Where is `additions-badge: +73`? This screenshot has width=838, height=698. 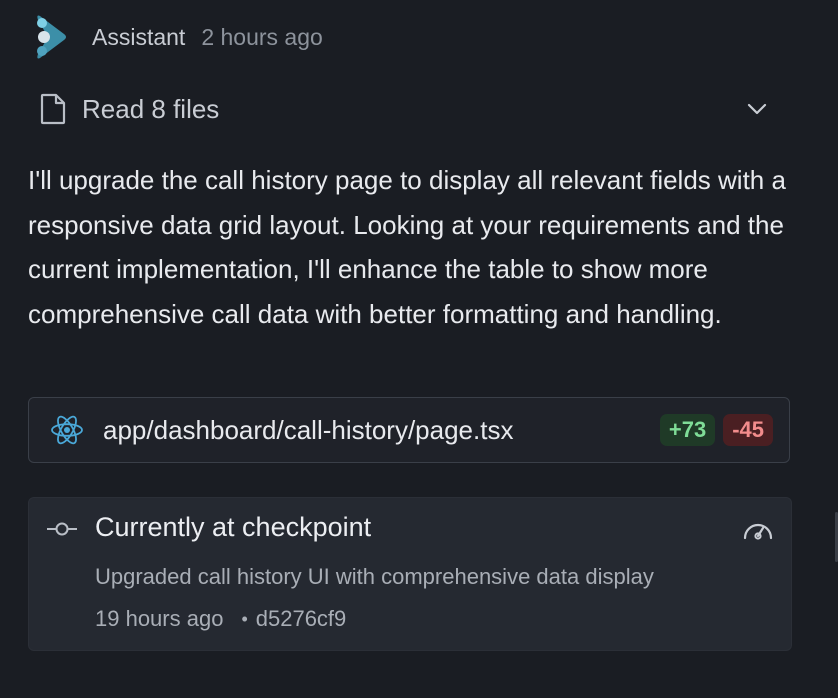 additions-badge: +73 is located at coordinates (687, 430).